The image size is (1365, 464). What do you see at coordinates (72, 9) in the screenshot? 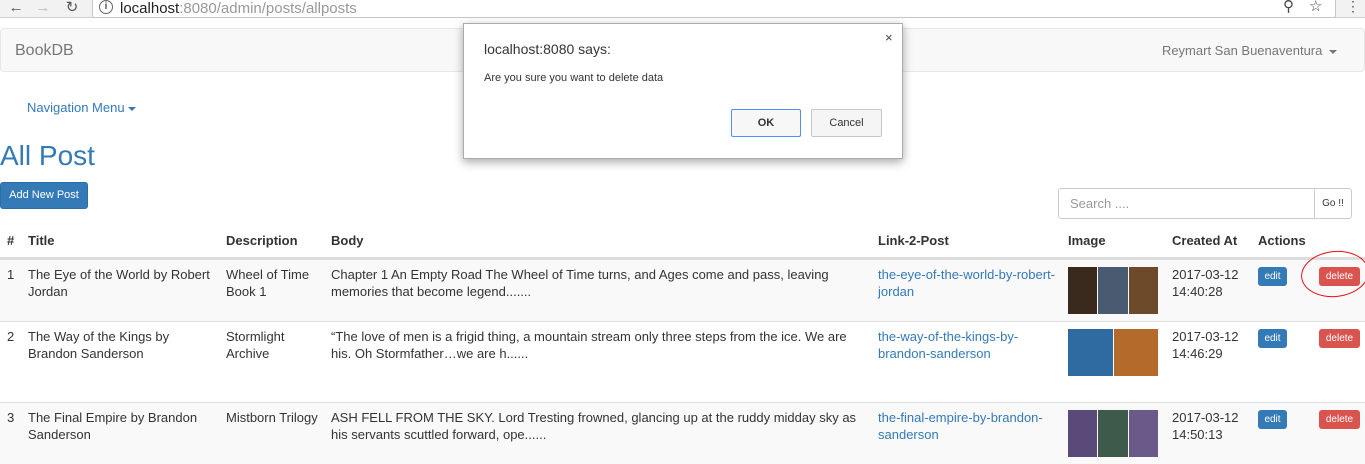
I see `reload-icon: ↻` at bounding box center [72, 9].